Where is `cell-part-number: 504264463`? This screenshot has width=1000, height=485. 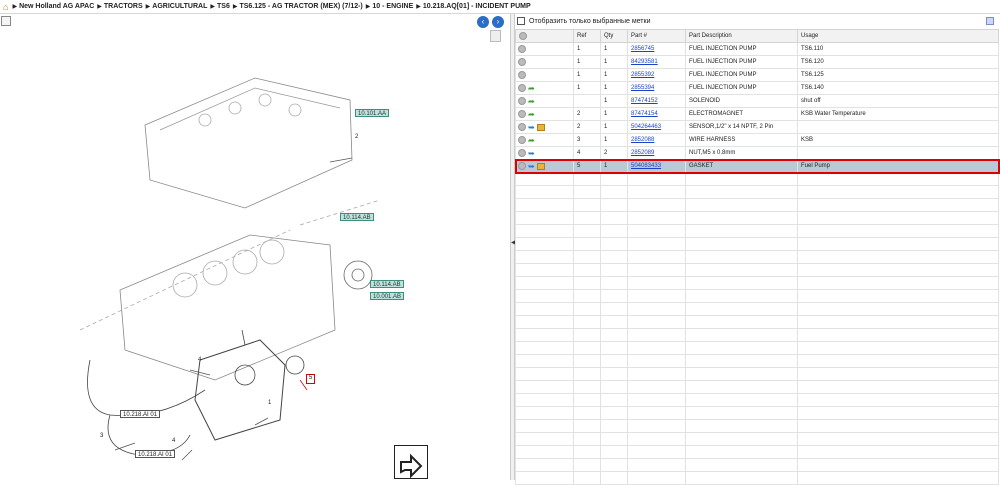
cell-part-number: 504264463 is located at coordinates (656, 127).